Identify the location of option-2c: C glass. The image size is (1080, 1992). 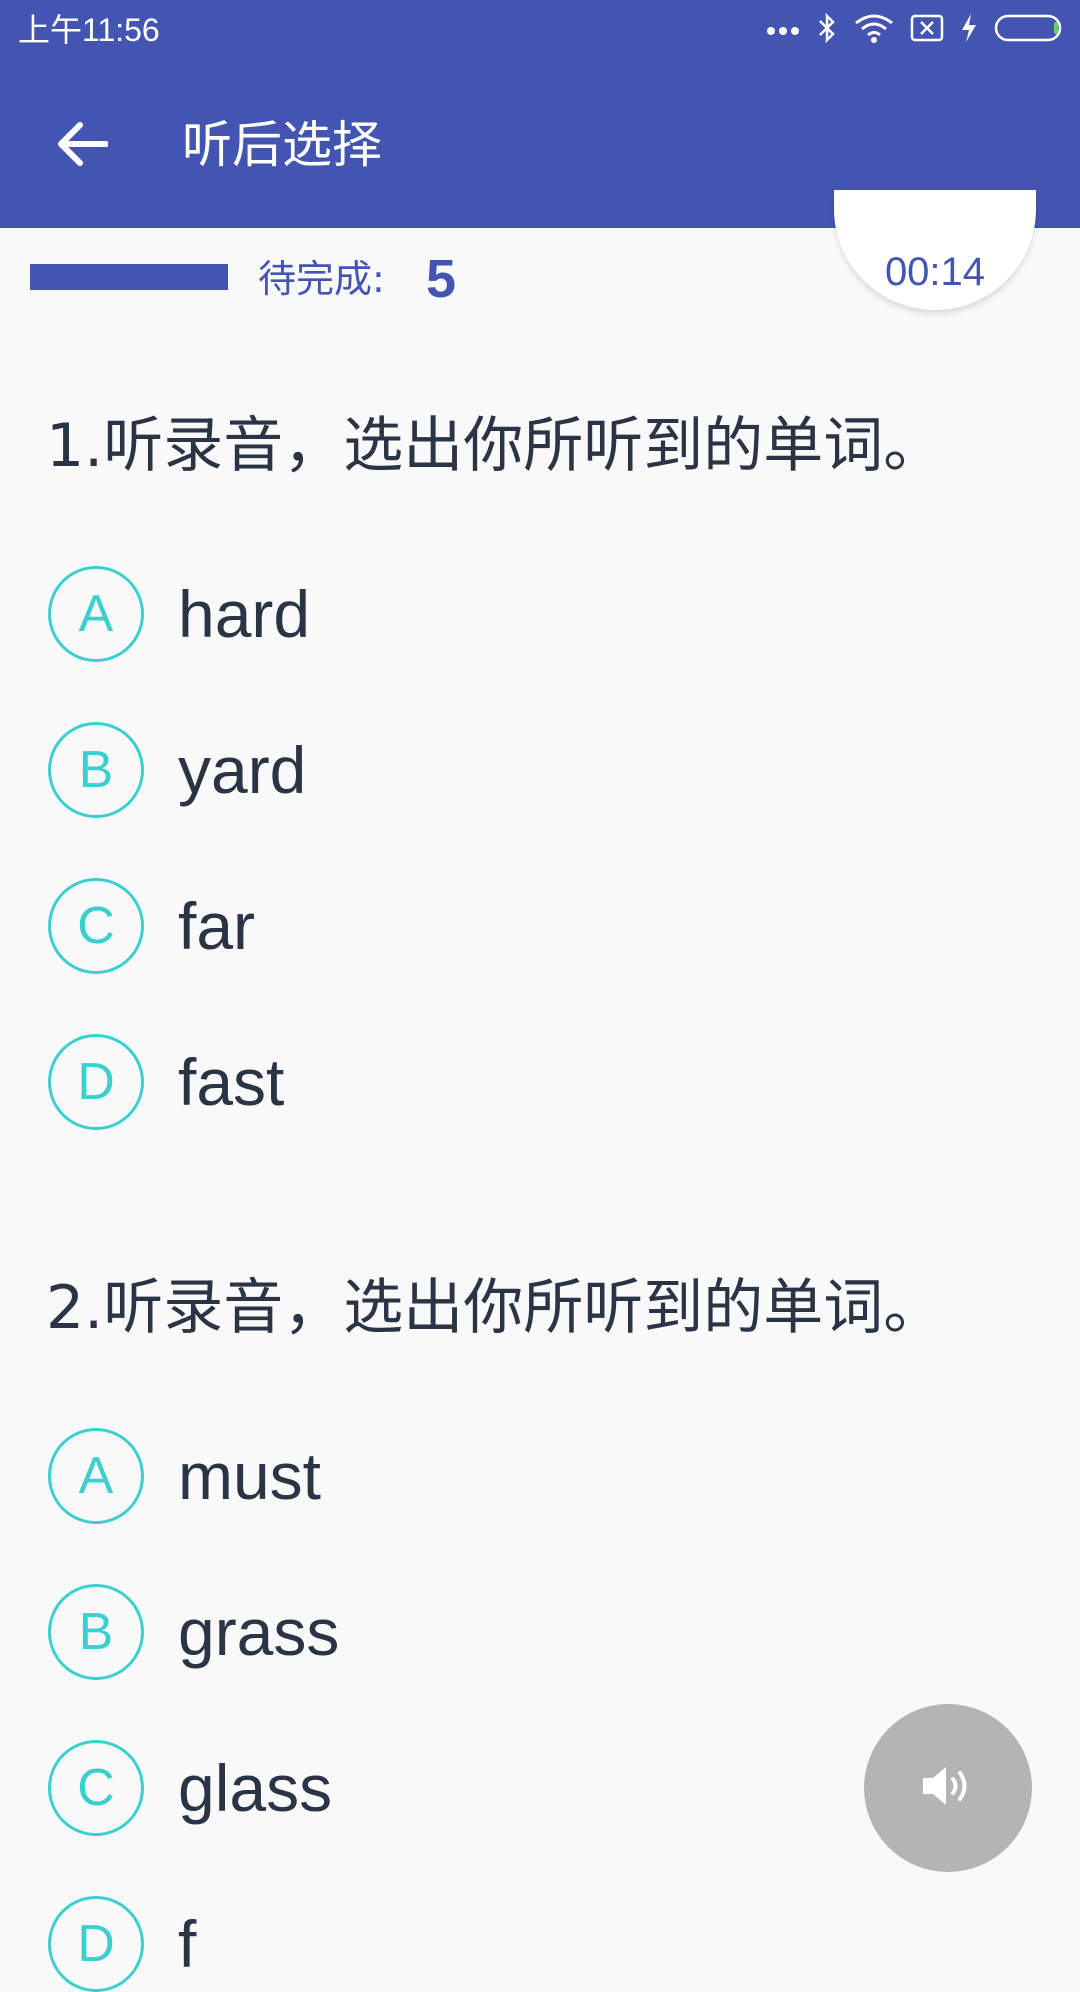
(498, 1788).